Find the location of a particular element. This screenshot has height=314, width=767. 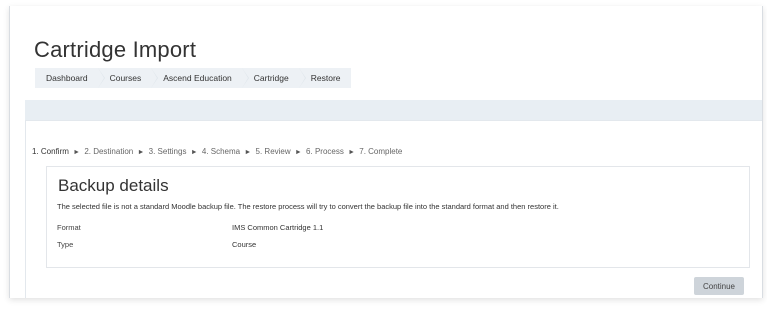

continue-button: Continue is located at coordinates (719, 286).